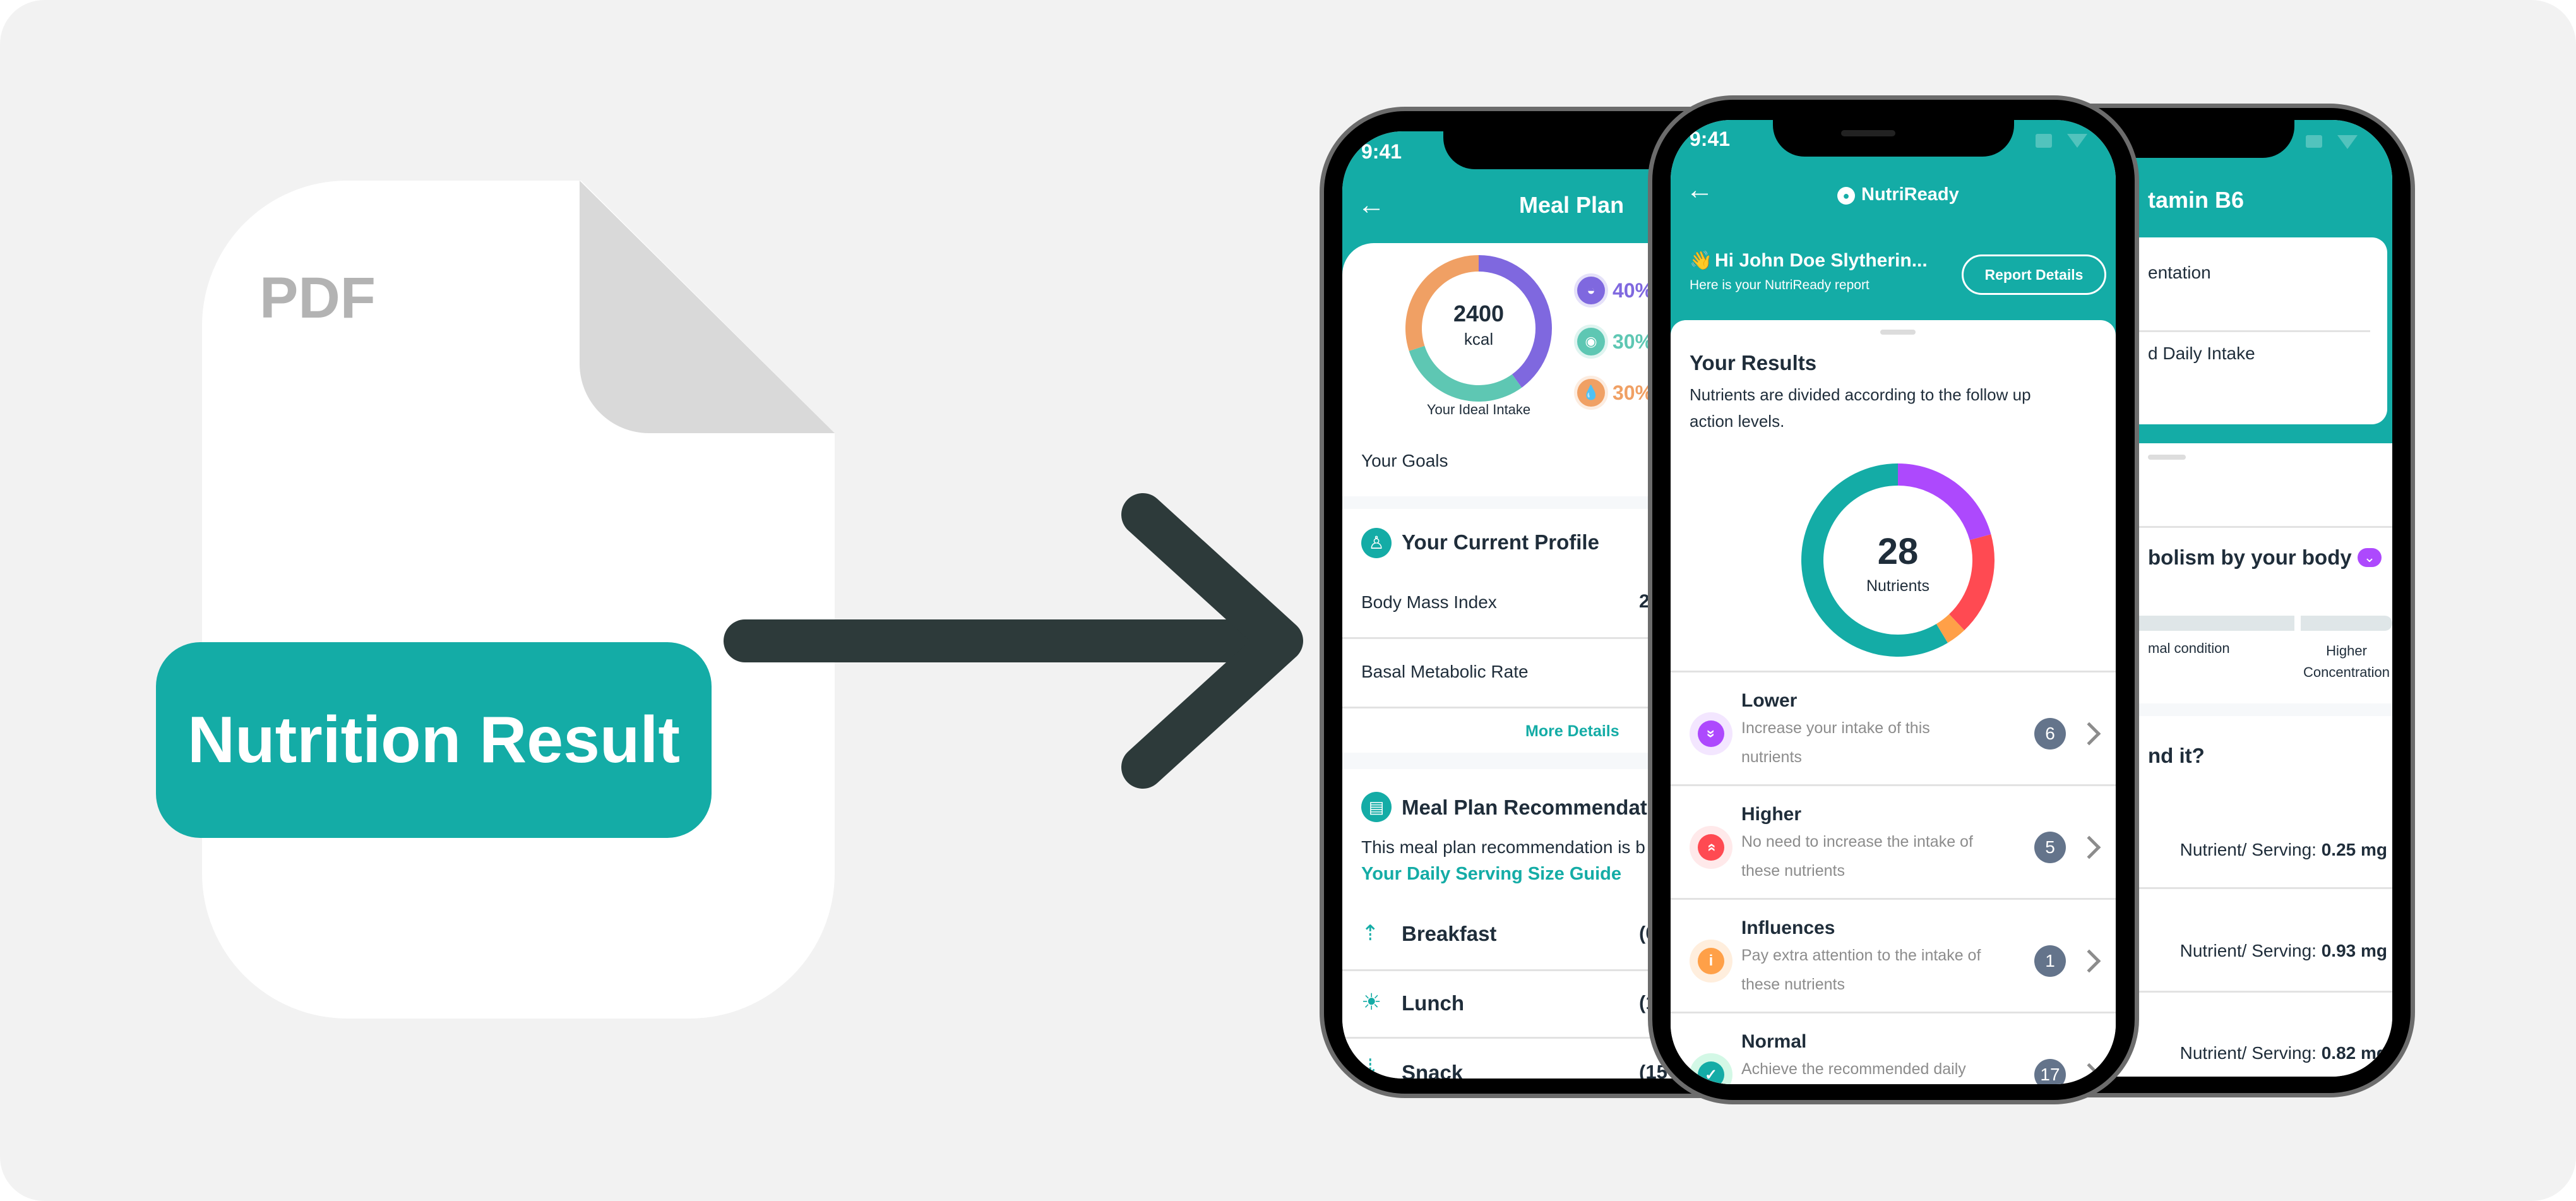 Image resolution: width=2576 pixels, height=1201 pixels. What do you see at coordinates (1478, 328) in the screenshot?
I see `macro-donut-chart` at bounding box center [1478, 328].